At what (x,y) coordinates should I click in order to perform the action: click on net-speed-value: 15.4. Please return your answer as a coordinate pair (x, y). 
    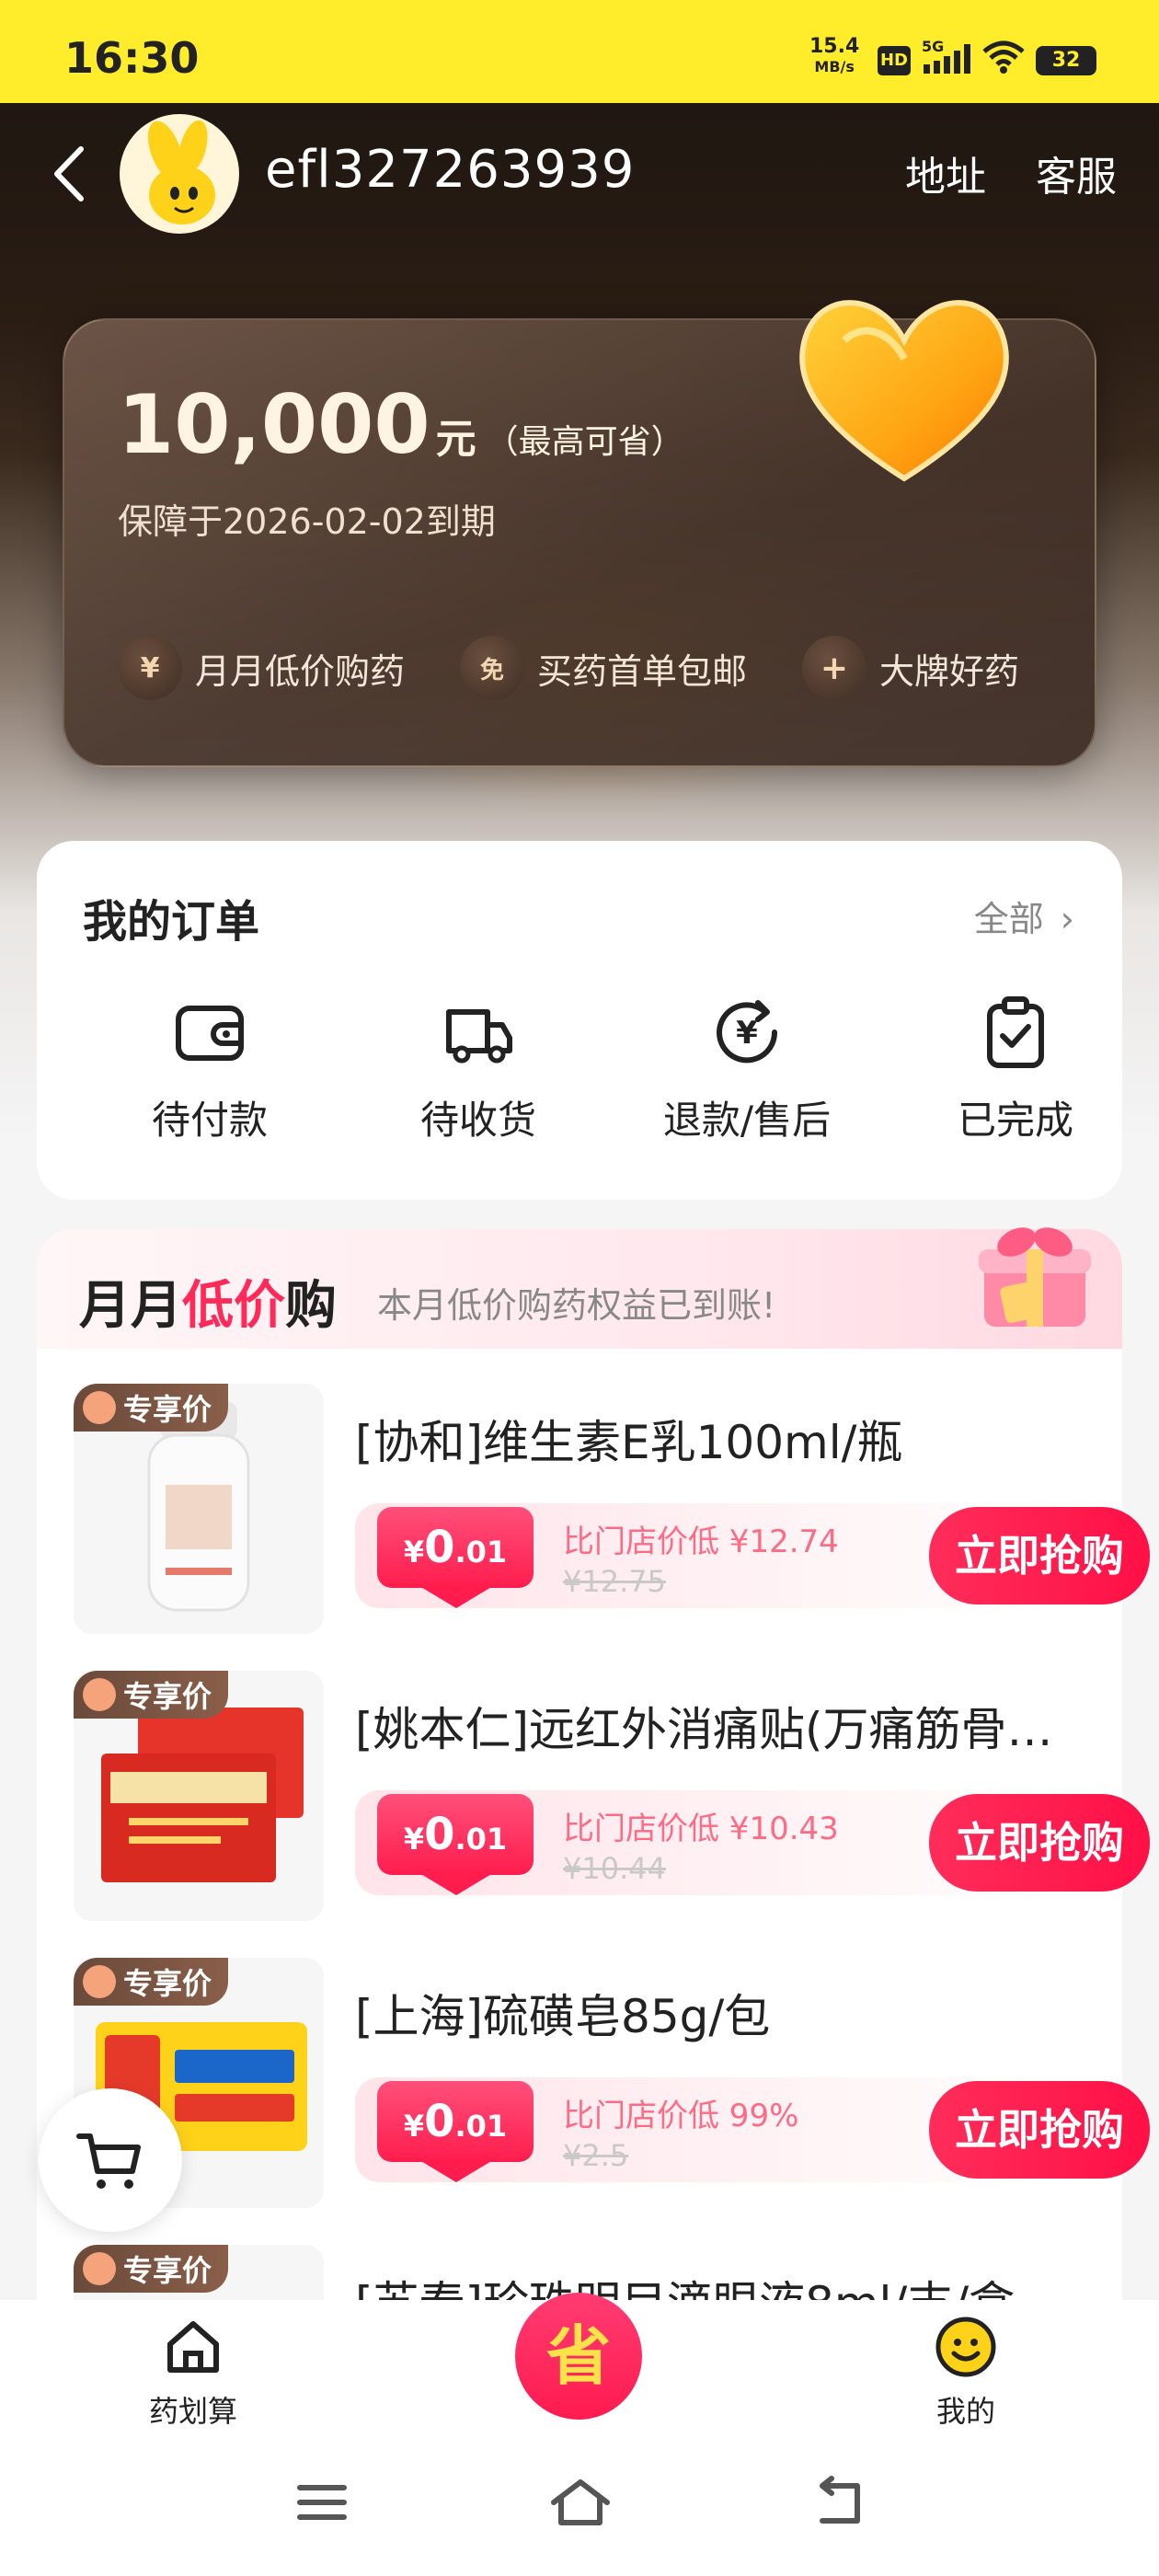
    Looking at the image, I should click on (834, 46).